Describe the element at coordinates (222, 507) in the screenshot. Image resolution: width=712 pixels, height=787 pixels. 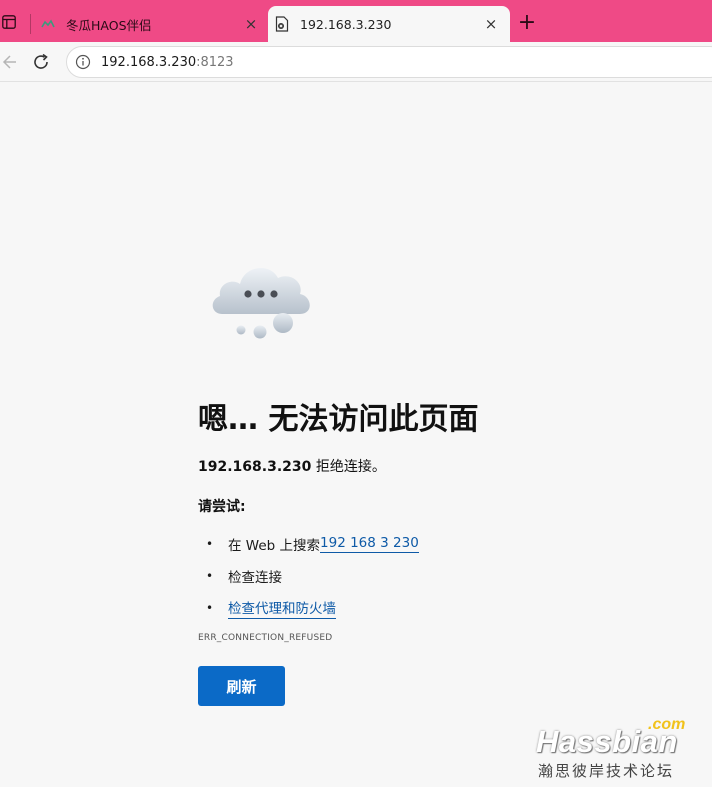
I see `try-label: 请尝试:` at that location.